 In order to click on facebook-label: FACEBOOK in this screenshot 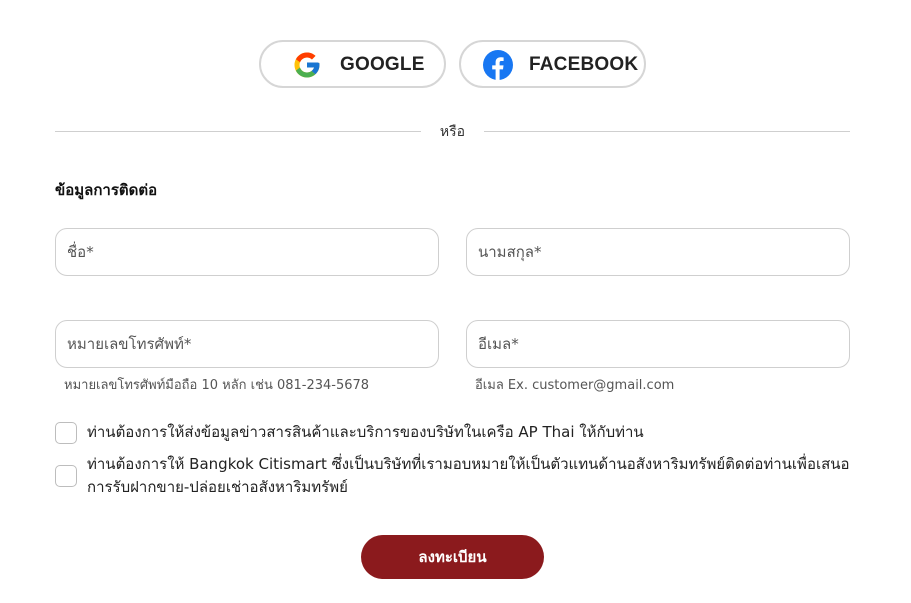, I will do `click(584, 64)`.